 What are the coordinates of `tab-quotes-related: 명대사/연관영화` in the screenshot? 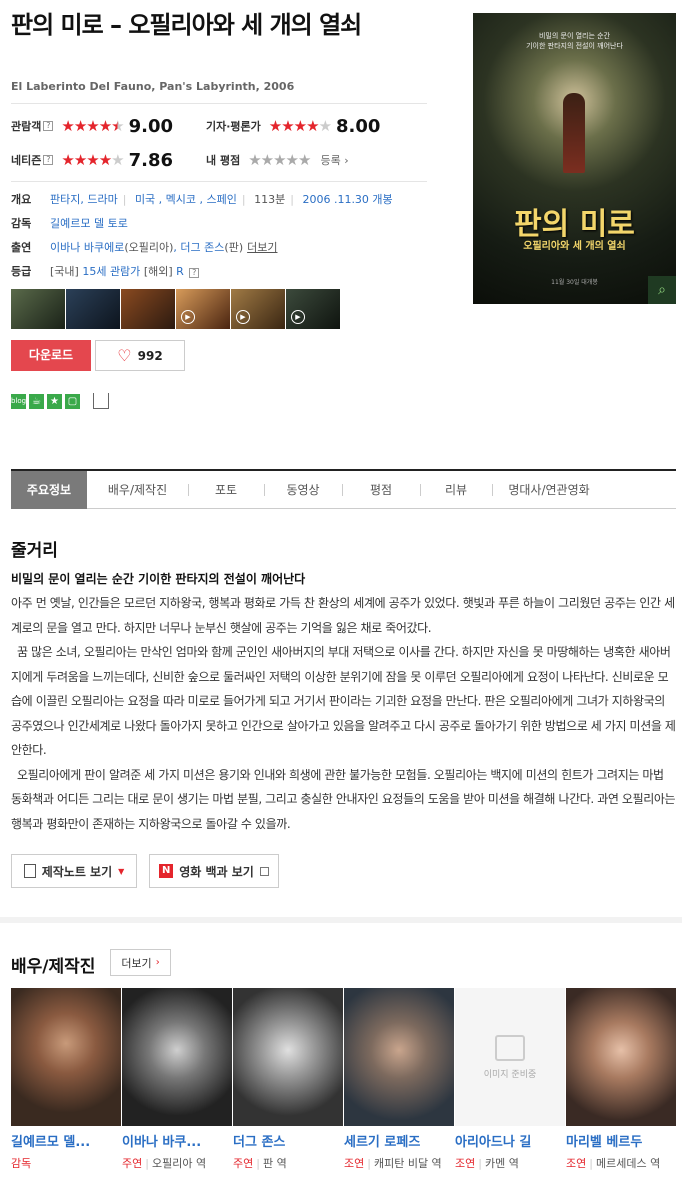 It's located at (549, 490).